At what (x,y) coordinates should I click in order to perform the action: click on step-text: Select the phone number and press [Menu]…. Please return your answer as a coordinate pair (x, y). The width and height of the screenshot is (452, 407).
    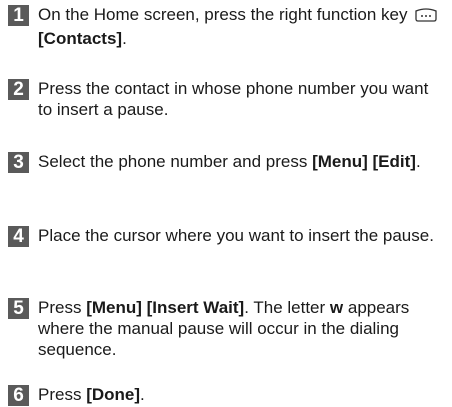
    Looking at the image, I should click on (229, 161).